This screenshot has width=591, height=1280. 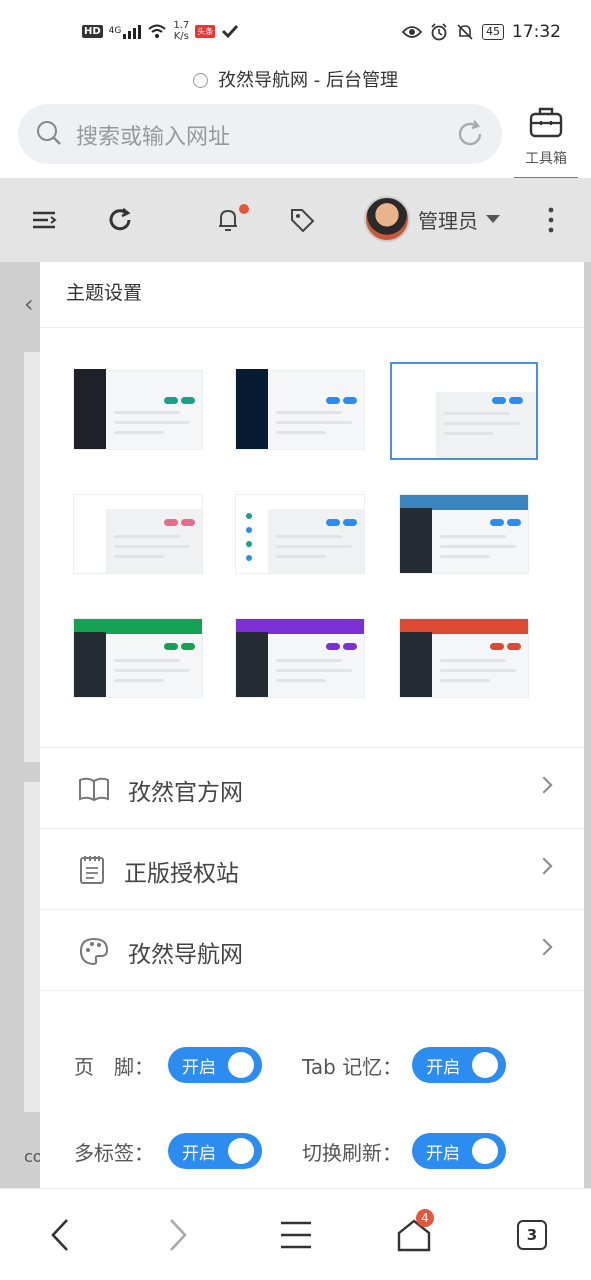 I want to click on refresh-icon, so click(x=120, y=220).